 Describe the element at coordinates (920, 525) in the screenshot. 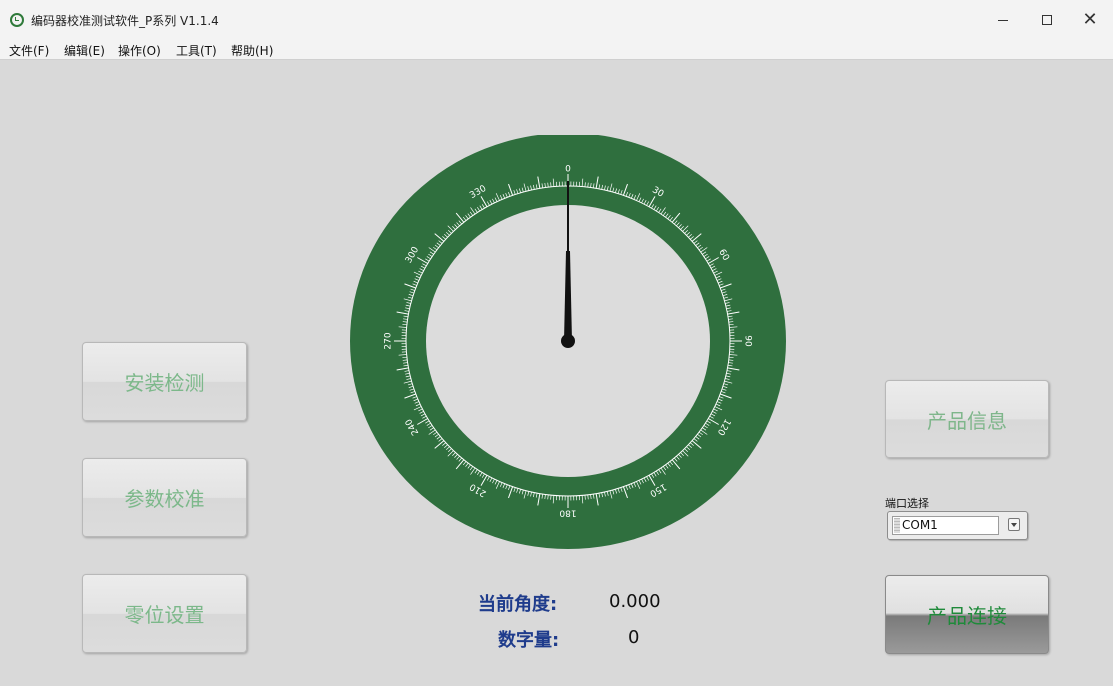

I see `port-value: COM1` at that location.